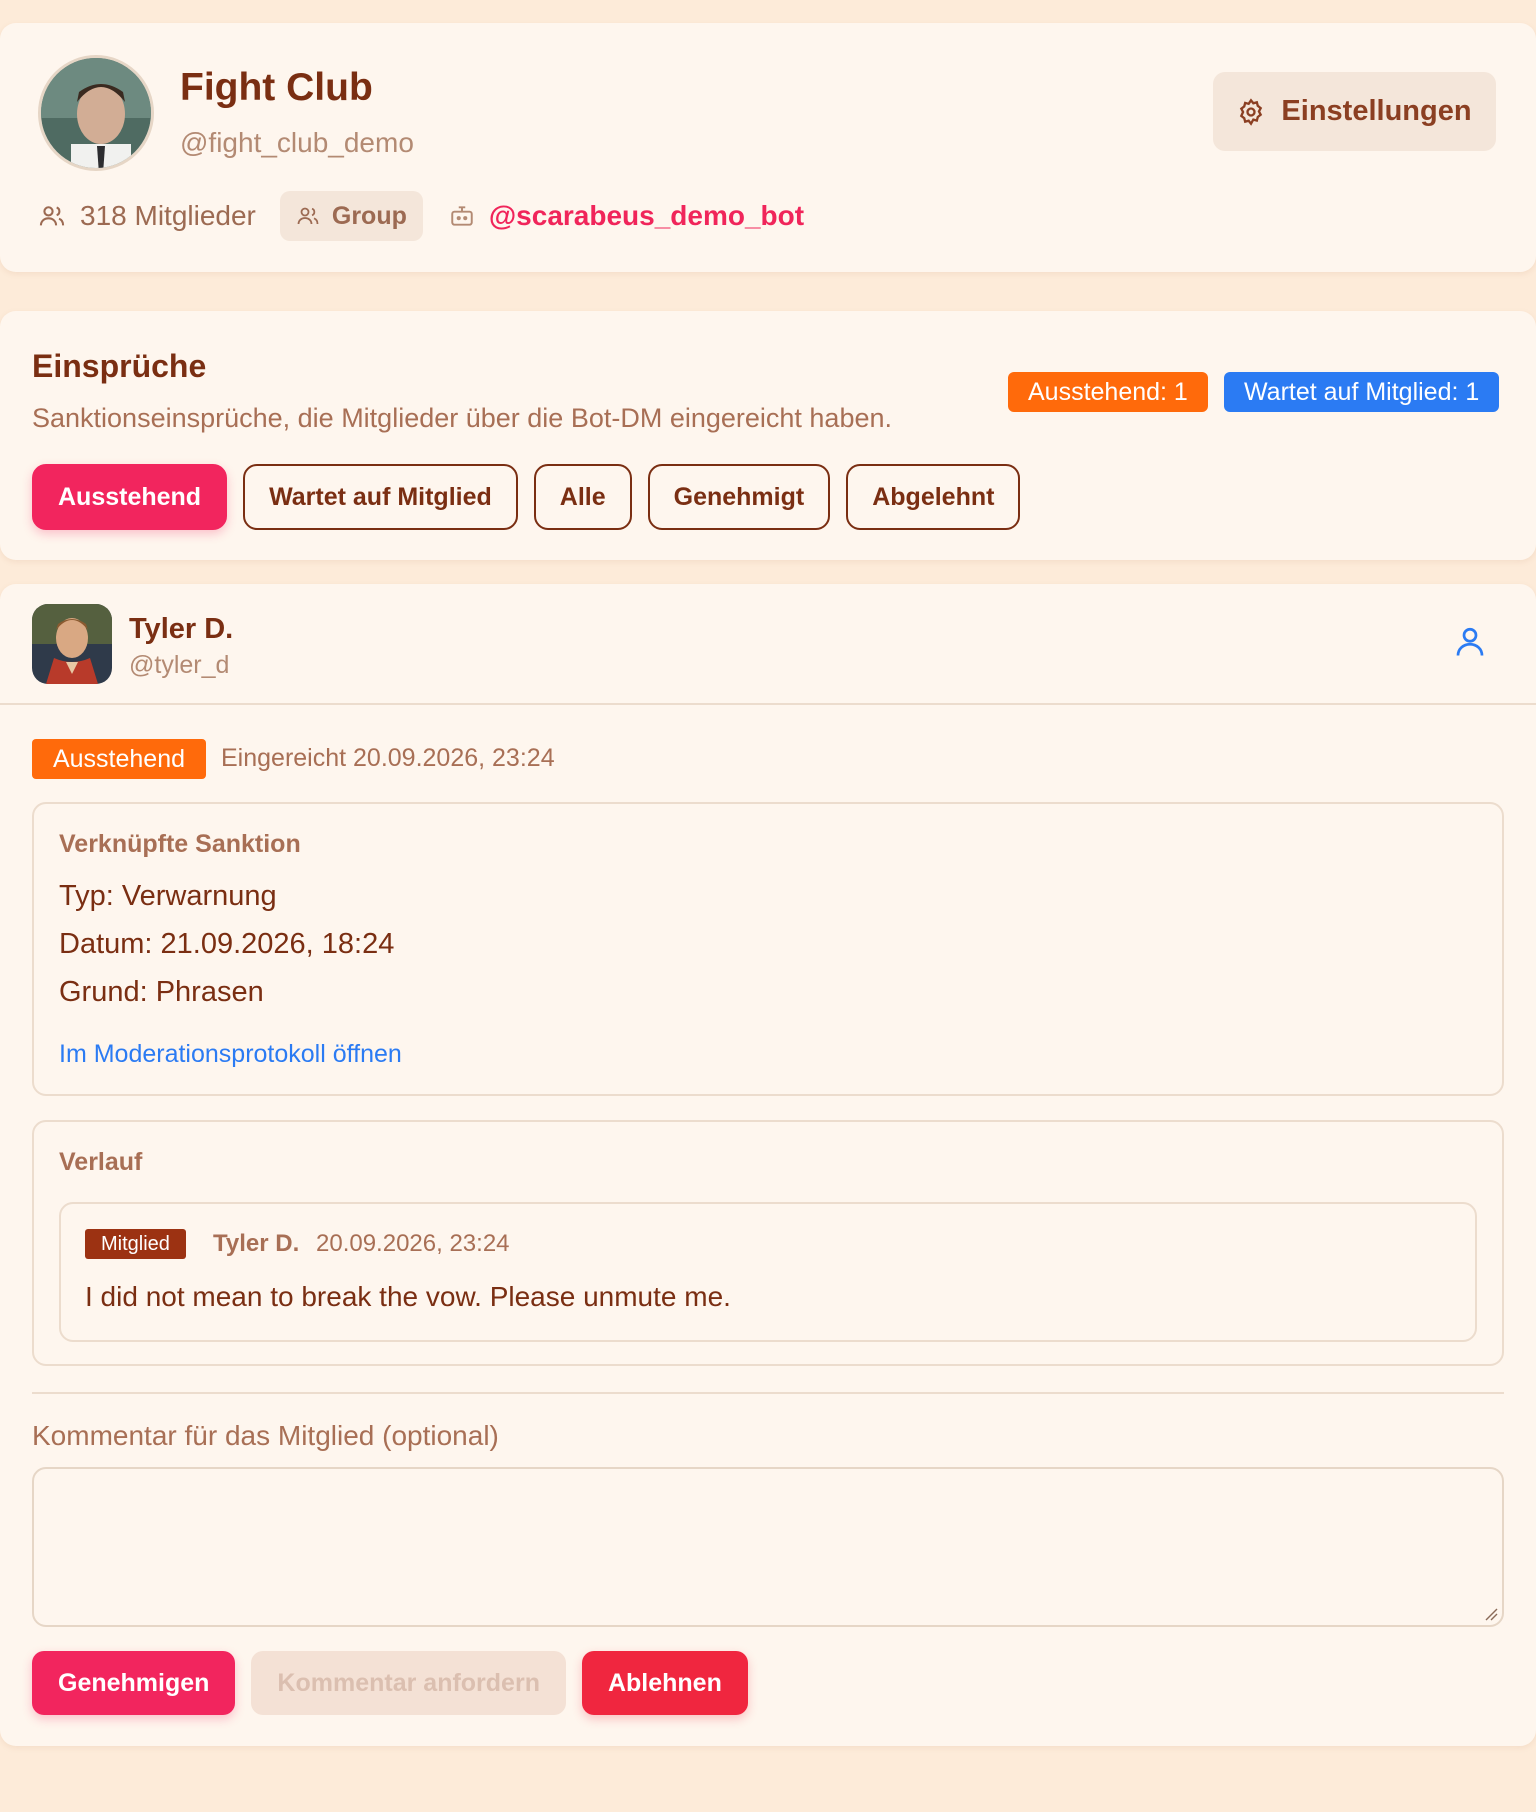 This screenshot has height=1812, width=1536. I want to click on approve-button: Genehmigen, so click(134, 1683).